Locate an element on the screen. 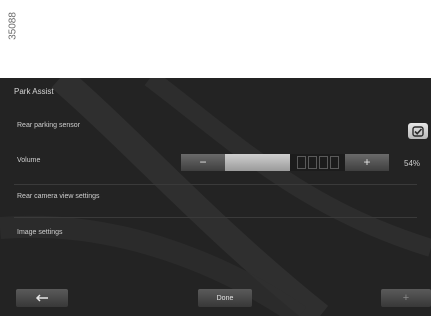 The image size is (431, 316). add-button: + is located at coordinates (406, 298).